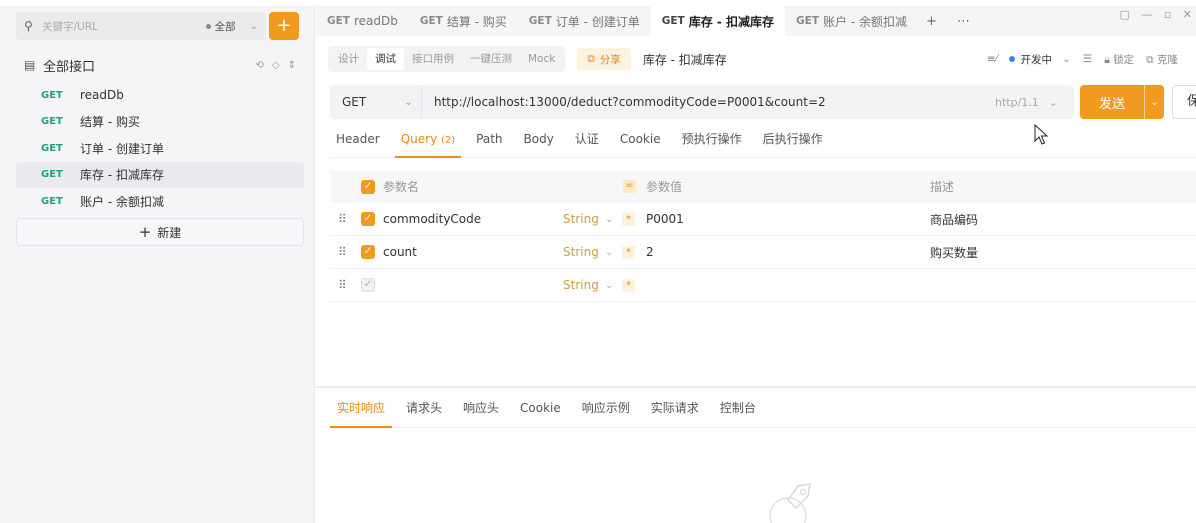  I want to click on tab-query: Query (2), so click(428, 141).